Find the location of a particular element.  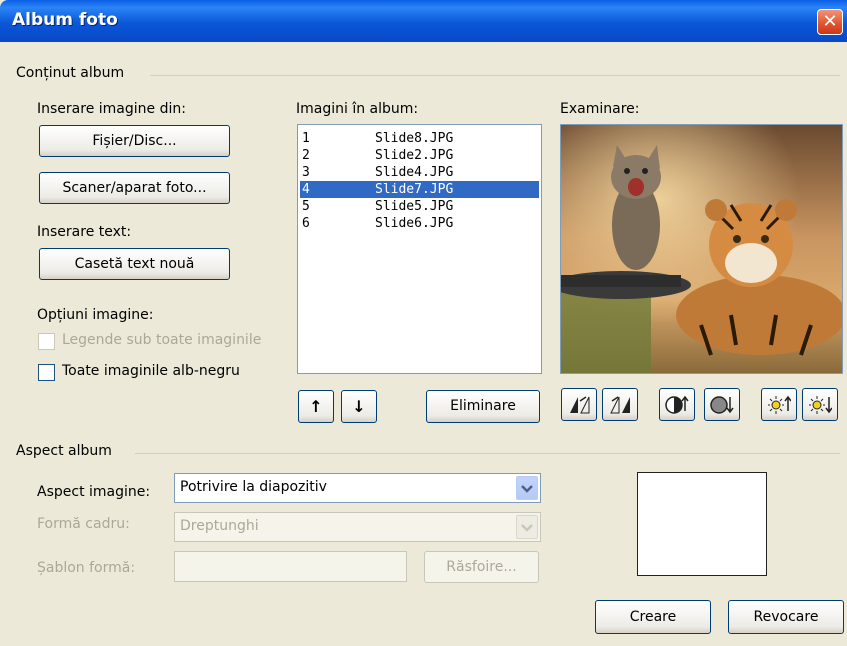

title-bar: Album foto ✕ is located at coordinates (423, 21).